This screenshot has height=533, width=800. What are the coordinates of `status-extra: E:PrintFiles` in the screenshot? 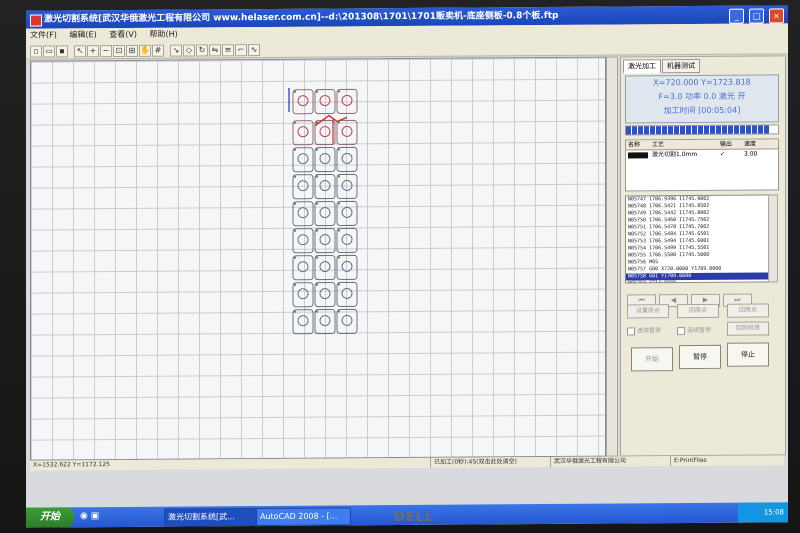 It's located at (688, 461).